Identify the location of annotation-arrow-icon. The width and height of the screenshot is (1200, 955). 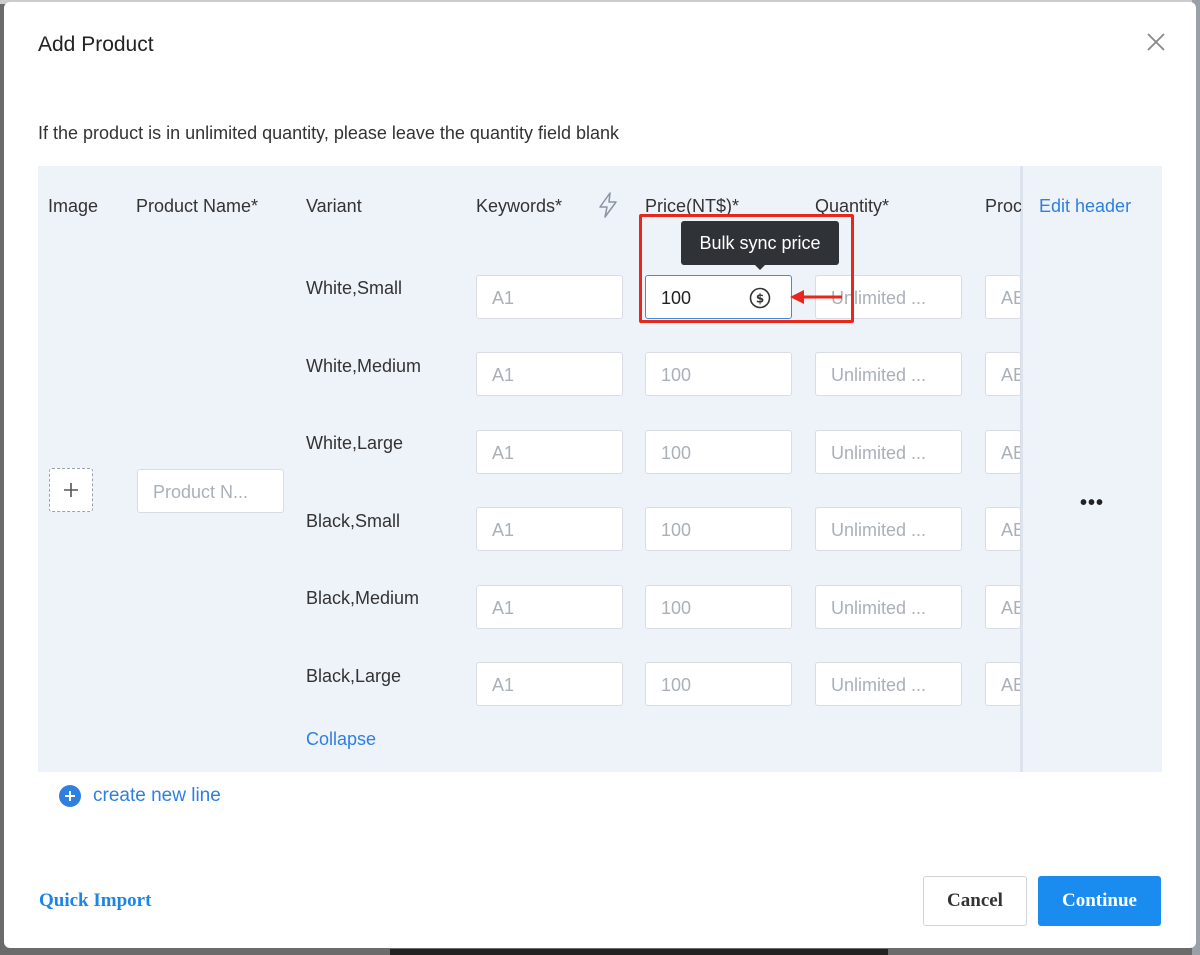
(816, 297).